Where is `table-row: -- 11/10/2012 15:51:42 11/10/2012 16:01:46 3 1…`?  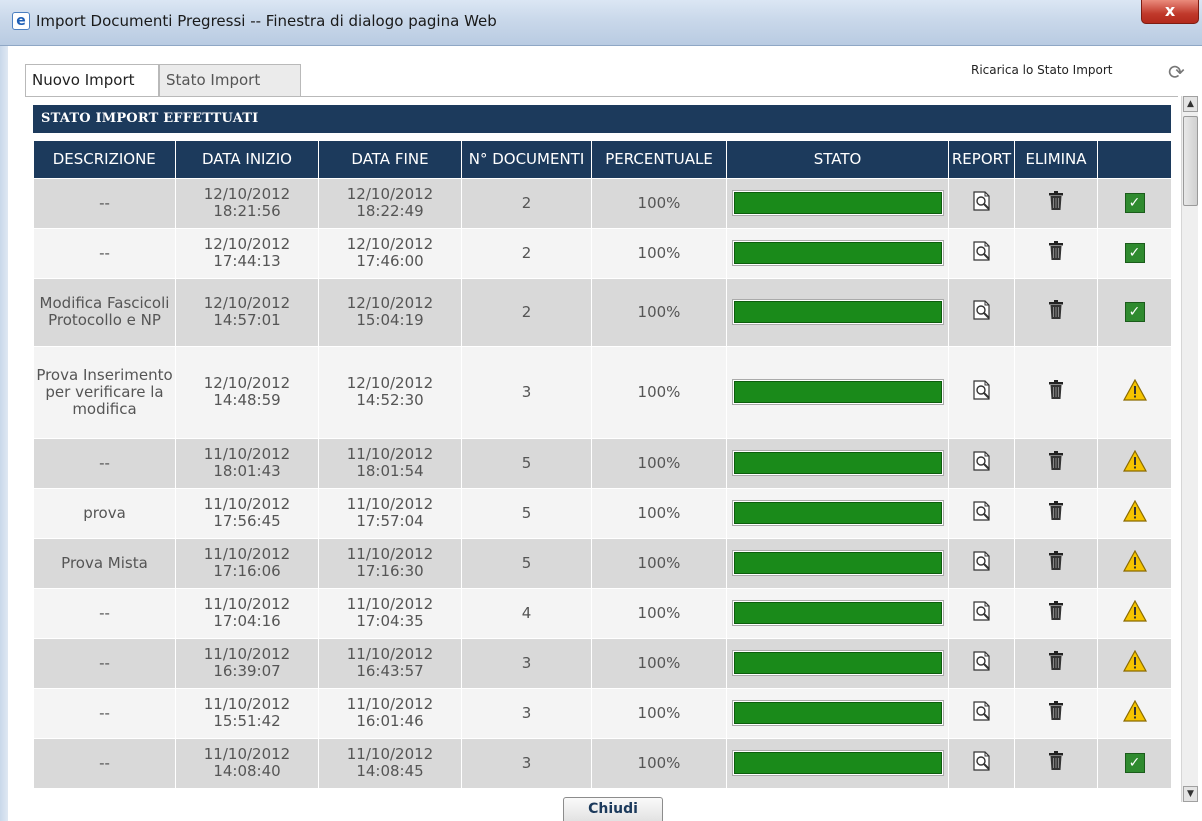
table-row: -- 11/10/2012 15:51:42 11/10/2012 16:01:46 3 1… is located at coordinates (602, 713).